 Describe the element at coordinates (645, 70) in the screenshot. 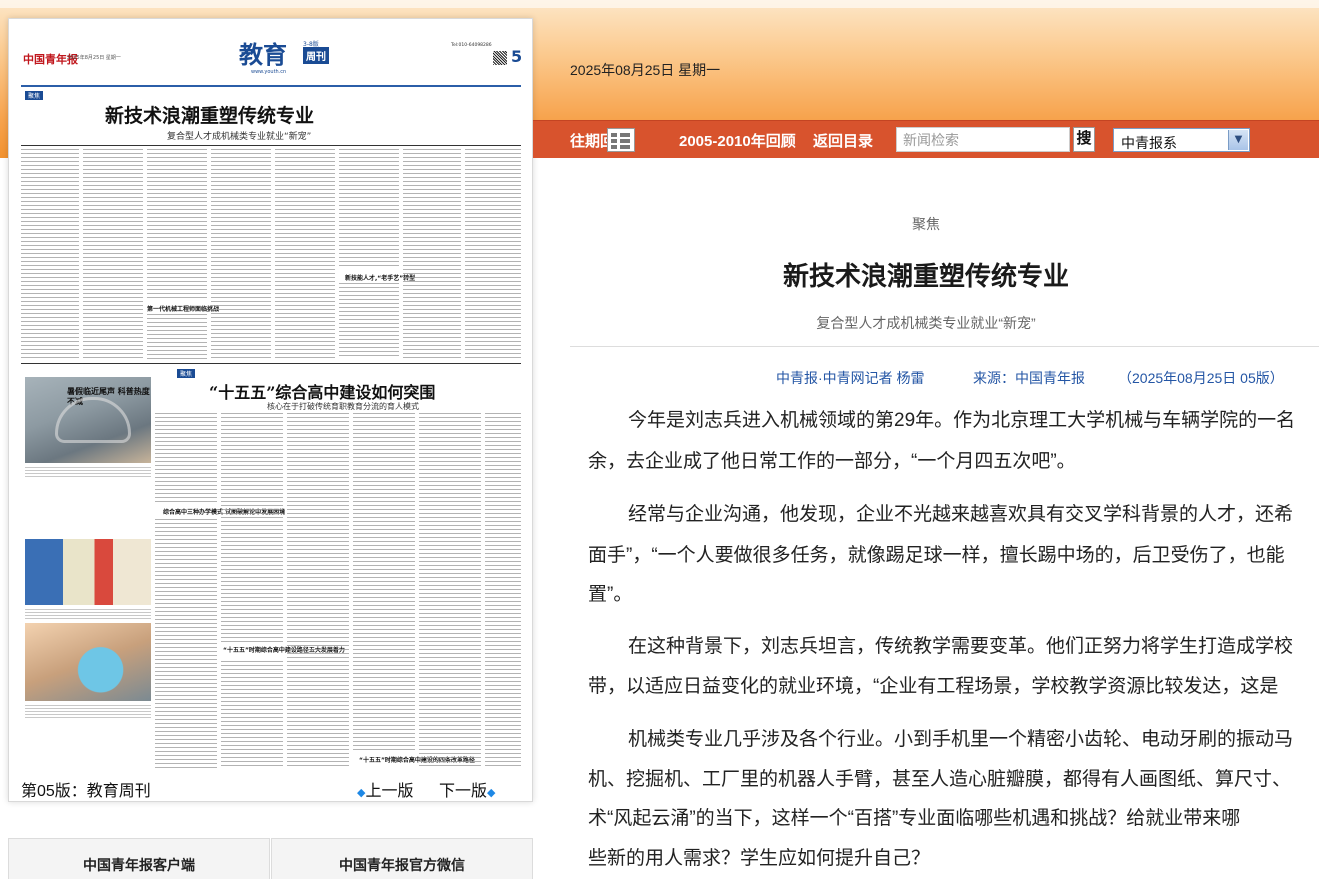

I see `current-date: 2025年08月25日 星期一` at that location.